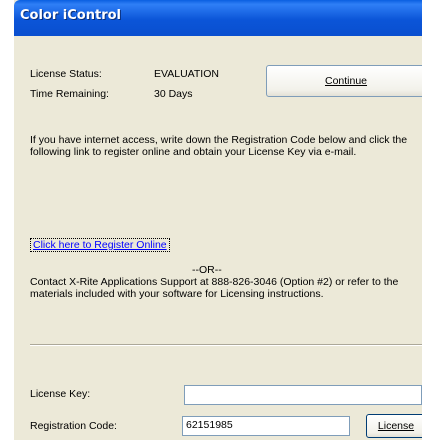  What do you see at coordinates (69, 94) in the screenshot?
I see `time-remaining-label: Time Remaining:` at bounding box center [69, 94].